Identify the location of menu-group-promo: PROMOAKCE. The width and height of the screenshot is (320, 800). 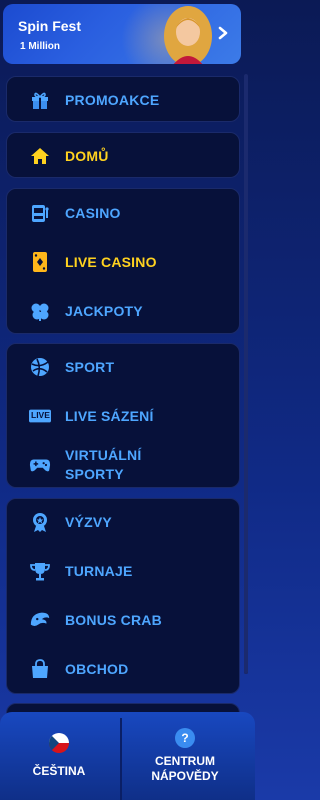
(123, 99).